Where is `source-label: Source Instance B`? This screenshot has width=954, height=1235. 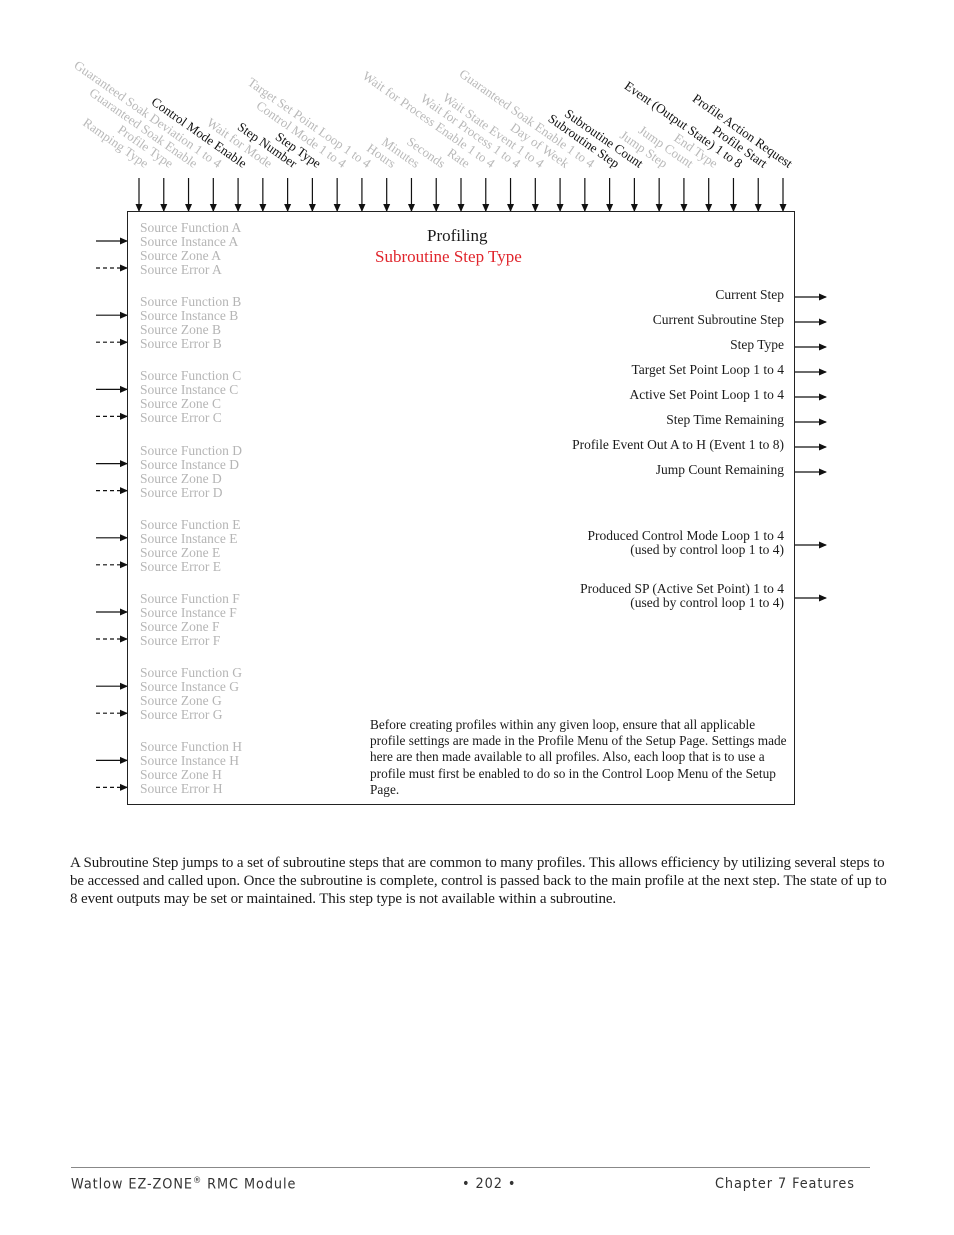 source-label: Source Instance B is located at coordinates (189, 316).